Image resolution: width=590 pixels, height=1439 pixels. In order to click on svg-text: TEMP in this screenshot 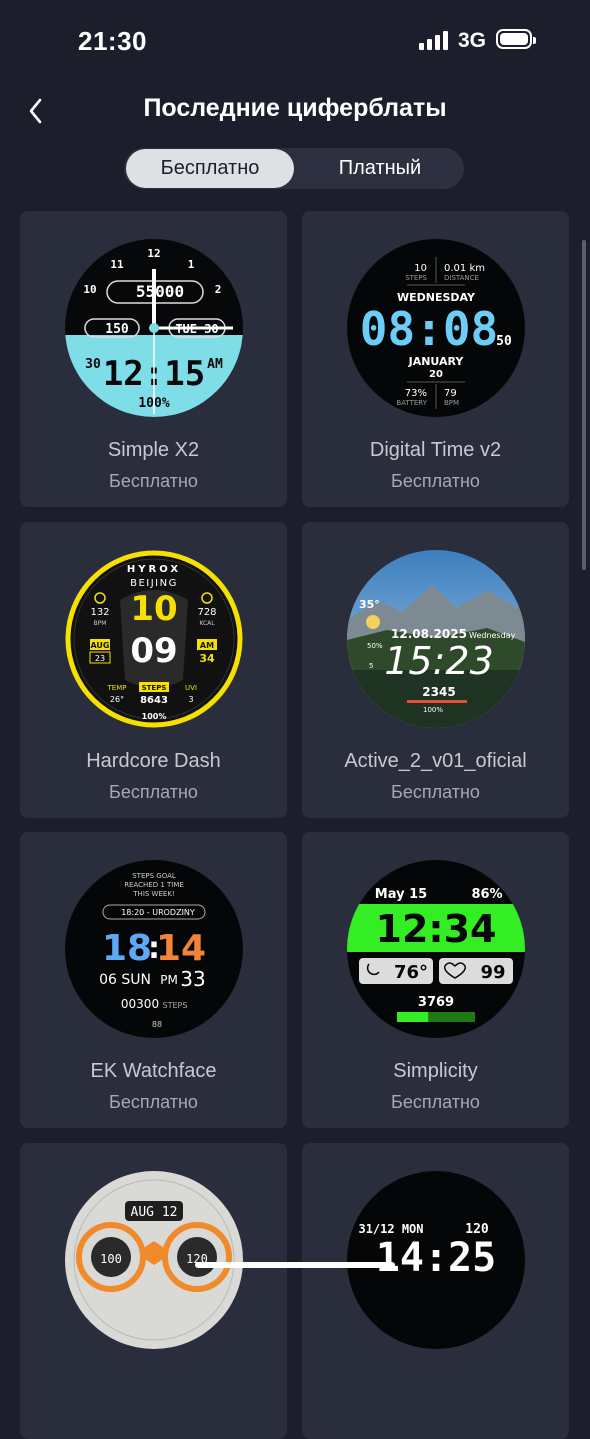, I will do `click(117, 688)`.